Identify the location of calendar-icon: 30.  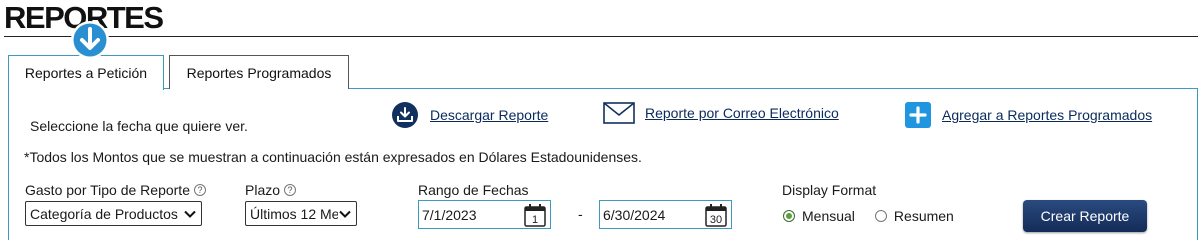
(716, 215).